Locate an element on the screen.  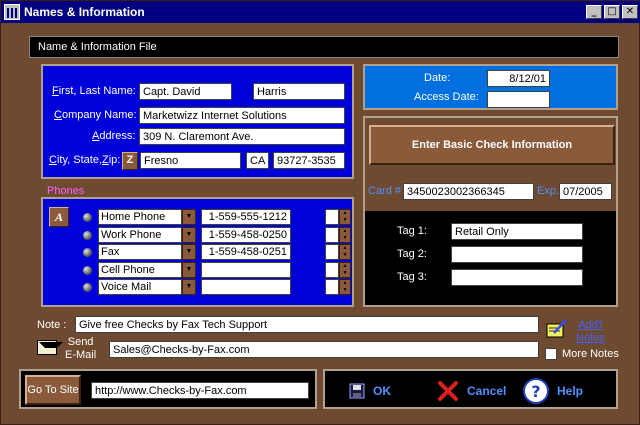
phone-type-select: Fax is located at coordinates (140, 252).